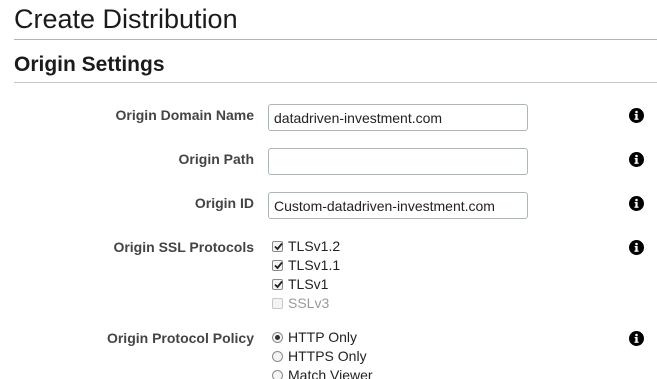 The image size is (657, 379). What do you see at coordinates (330, 373) in the screenshot?
I see `protocol-option-label: Match Viewer` at bounding box center [330, 373].